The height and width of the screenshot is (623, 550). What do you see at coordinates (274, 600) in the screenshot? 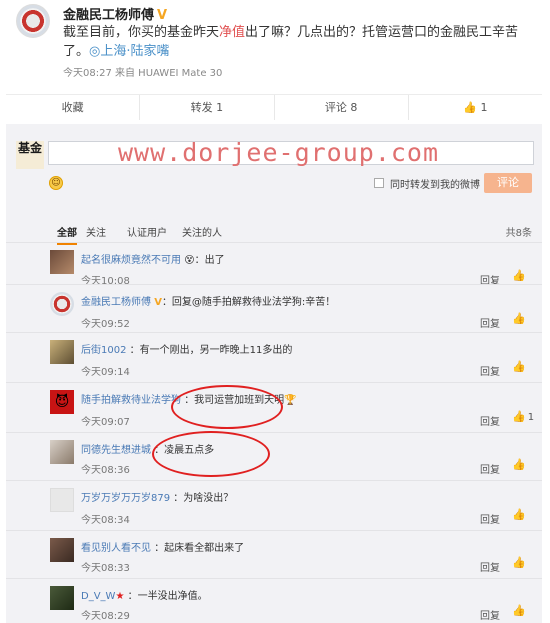
I see `comment-row: D_V_W★ ：一半没出净值。 今天08:29 回复 👍` at bounding box center [274, 600].